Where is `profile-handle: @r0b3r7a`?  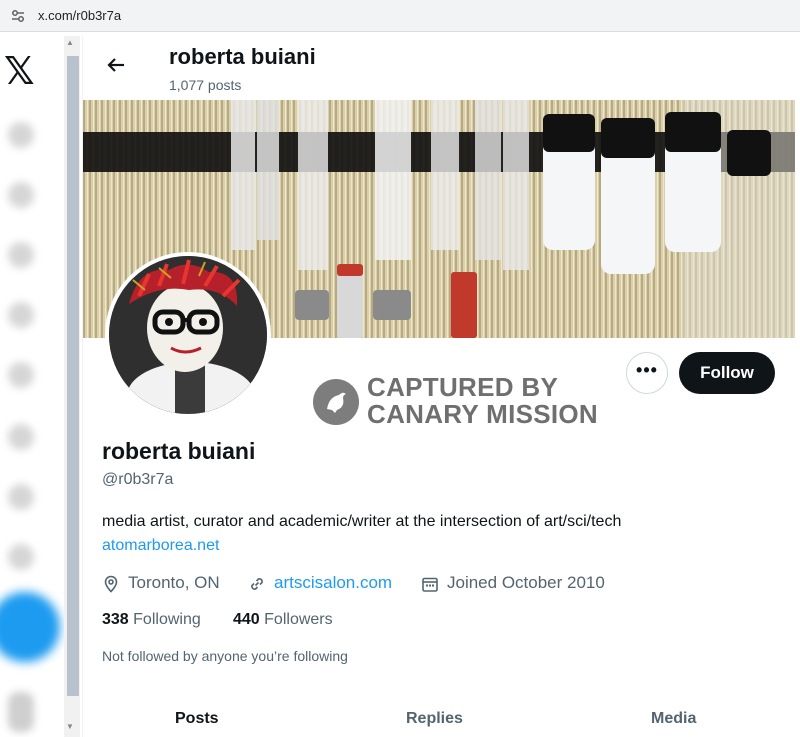
profile-handle: @r0b3r7a is located at coordinates (138, 479).